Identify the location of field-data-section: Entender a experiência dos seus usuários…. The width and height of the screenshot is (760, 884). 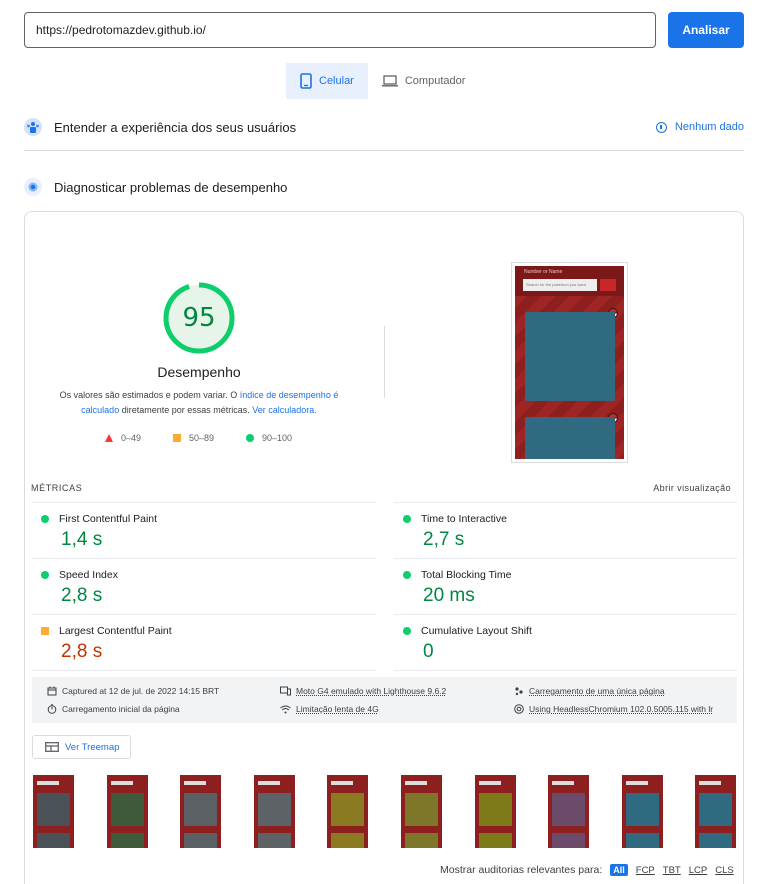
(384, 127).